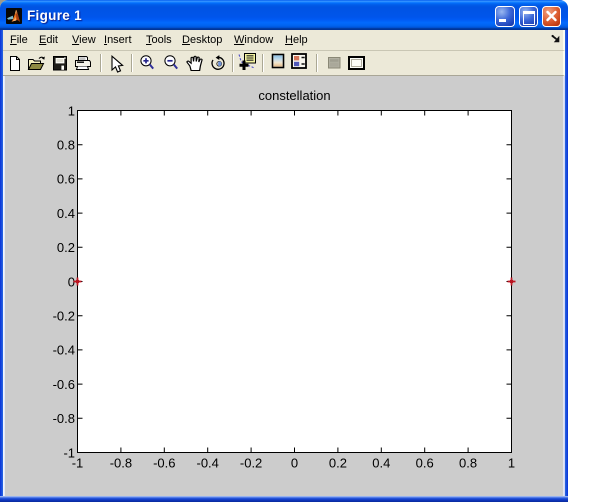  Describe the element at coordinates (78, 463) in the screenshot. I see `svg-text: -1` at that location.